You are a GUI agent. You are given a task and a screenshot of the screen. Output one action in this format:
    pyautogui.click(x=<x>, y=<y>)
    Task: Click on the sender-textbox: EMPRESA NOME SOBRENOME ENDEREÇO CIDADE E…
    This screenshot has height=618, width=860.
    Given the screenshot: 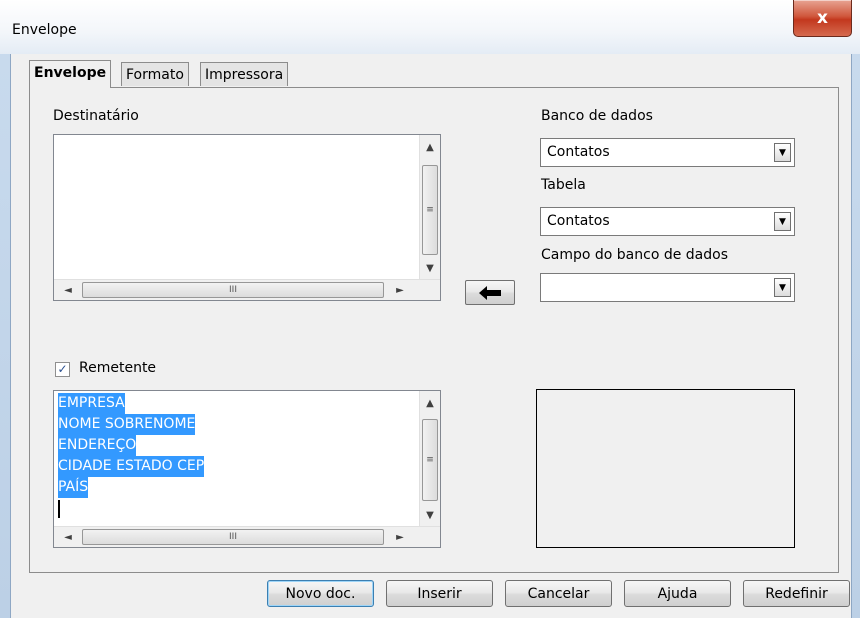 What is the action you would take?
    pyautogui.click(x=247, y=469)
    